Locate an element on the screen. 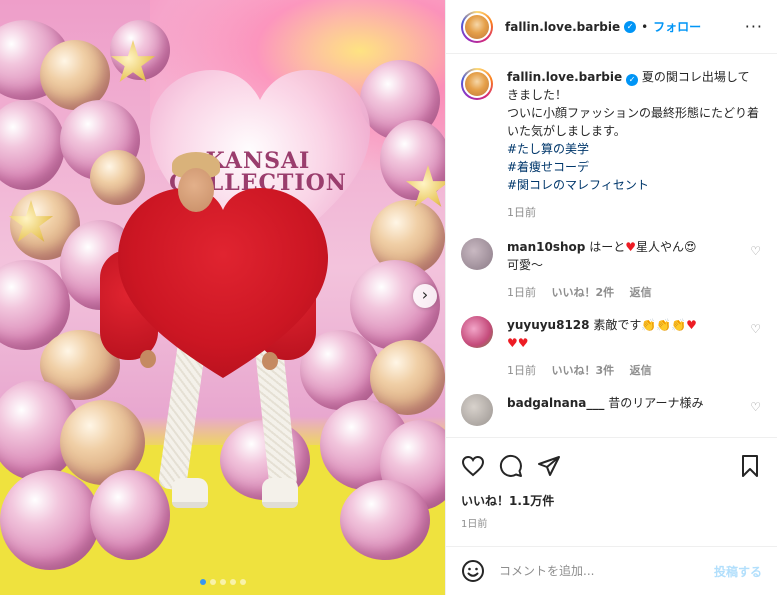 Image resolution: width=777 pixels, height=595 pixels. comment-input is located at coordinates (606, 571).